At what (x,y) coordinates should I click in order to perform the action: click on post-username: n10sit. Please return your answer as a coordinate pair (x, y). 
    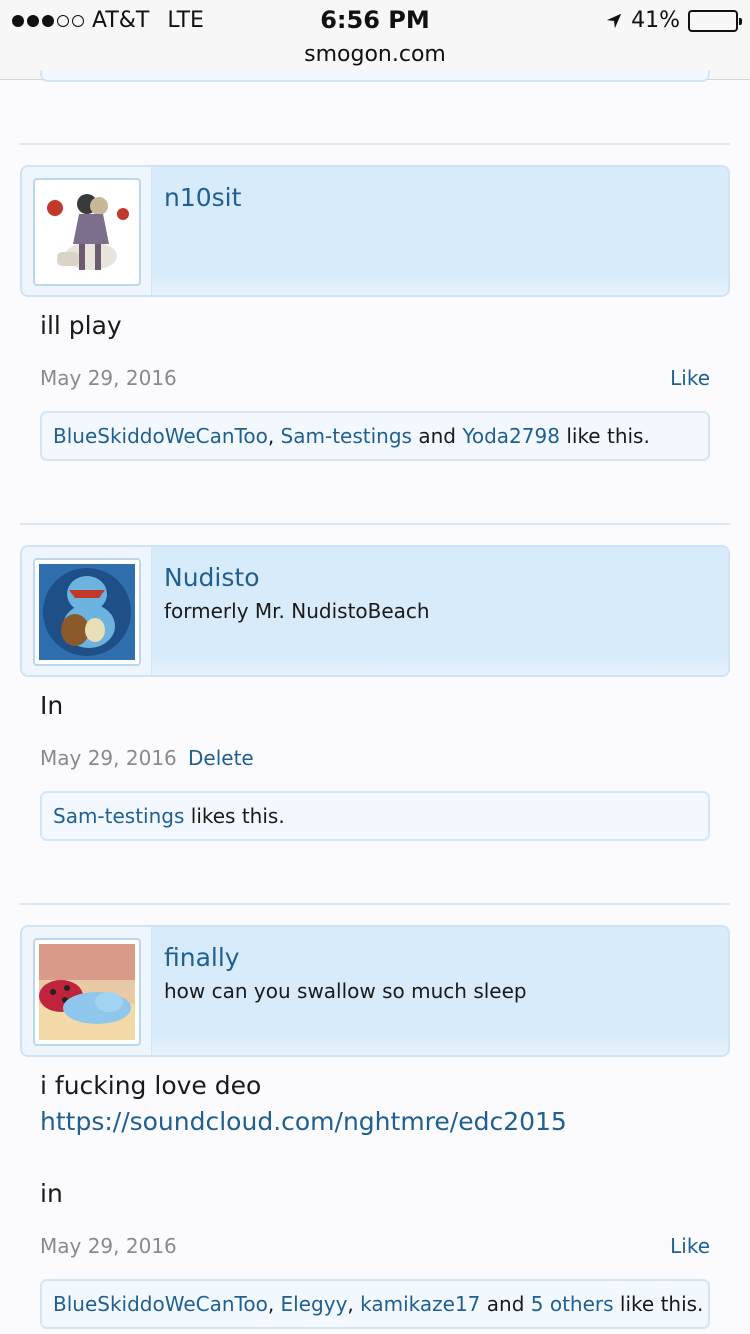
    Looking at the image, I should click on (202, 197).